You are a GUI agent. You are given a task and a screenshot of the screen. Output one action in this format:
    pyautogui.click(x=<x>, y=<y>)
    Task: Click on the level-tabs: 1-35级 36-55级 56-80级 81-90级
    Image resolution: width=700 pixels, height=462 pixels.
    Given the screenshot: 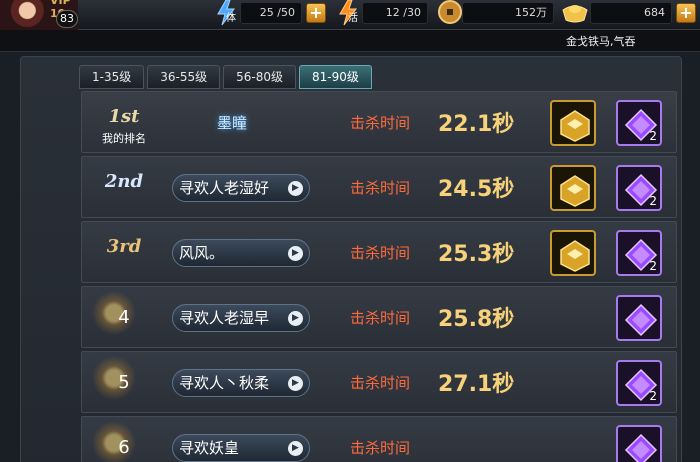 What is the action you would take?
    pyautogui.click(x=225, y=78)
    